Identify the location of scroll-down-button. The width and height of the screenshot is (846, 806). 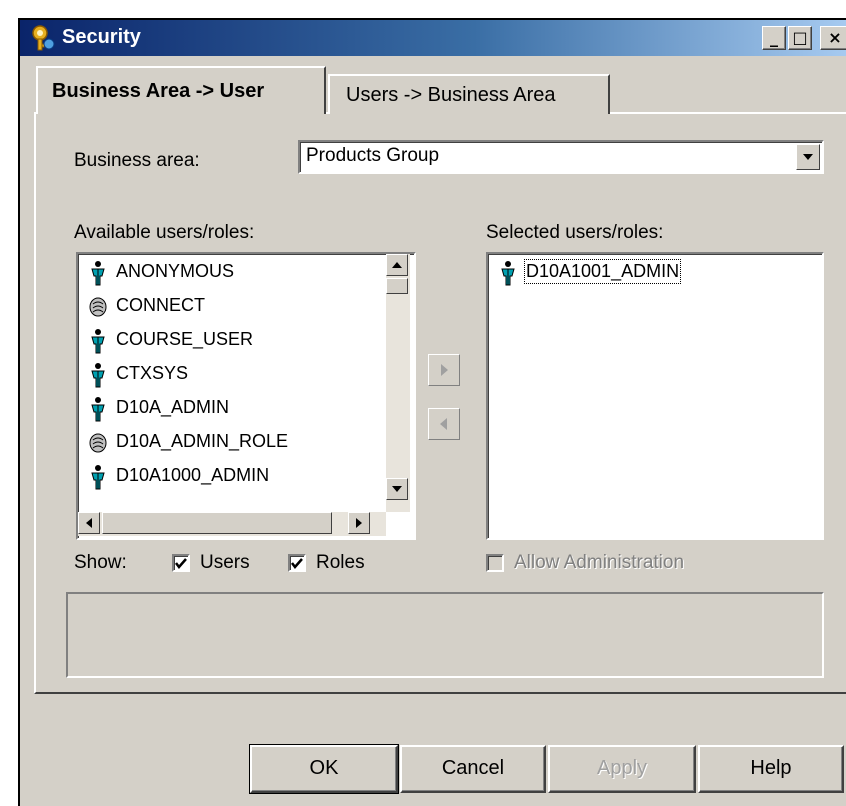
(397, 489).